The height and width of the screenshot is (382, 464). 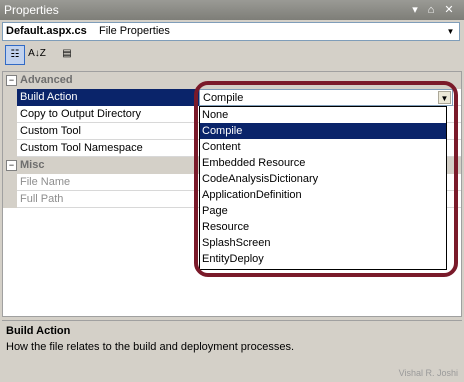 I want to click on title-bar: Properties ▾ ⌂ ✕, so click(x=232, y=10).